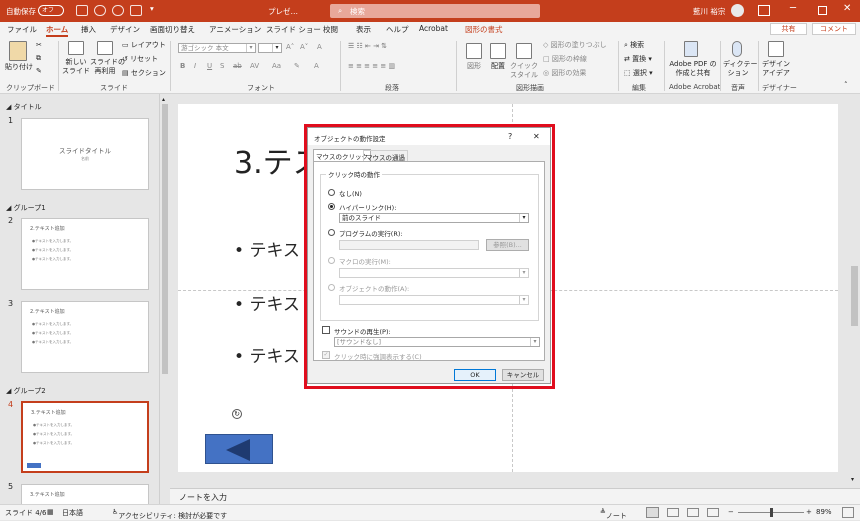 Image resolution: width=860 pixels, height=521 pixels. What do you see at coordinates (565, 59) in the screenshot?
I see `shape-outline-button: □ 図形の枠線` at bounding box center [565, 59].